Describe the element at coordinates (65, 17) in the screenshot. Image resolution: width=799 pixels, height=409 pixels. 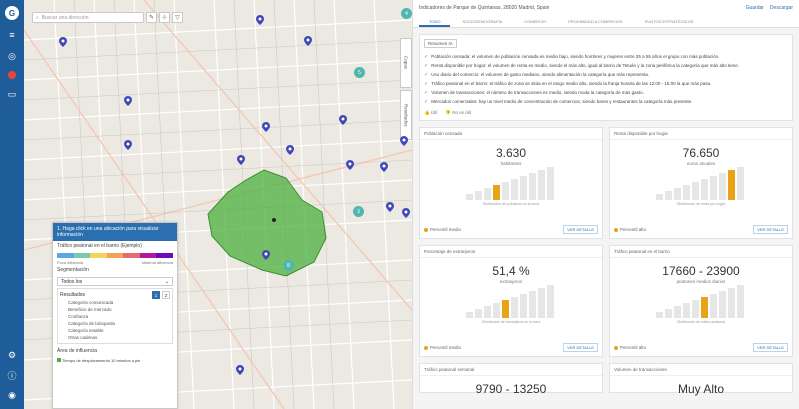
I see `search-placeholder: Buscar una dirección` at that location.